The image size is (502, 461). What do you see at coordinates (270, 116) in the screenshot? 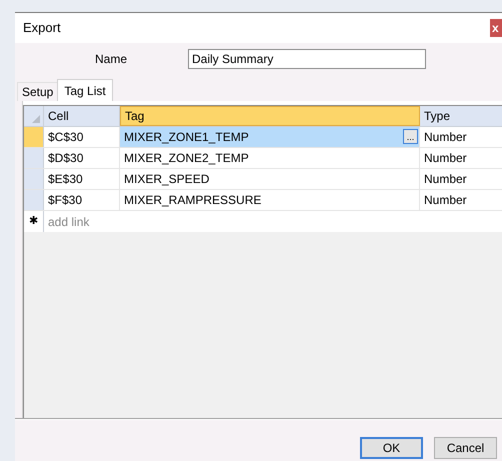
I see `column-header: Tag` at bounding box center [270, 116].